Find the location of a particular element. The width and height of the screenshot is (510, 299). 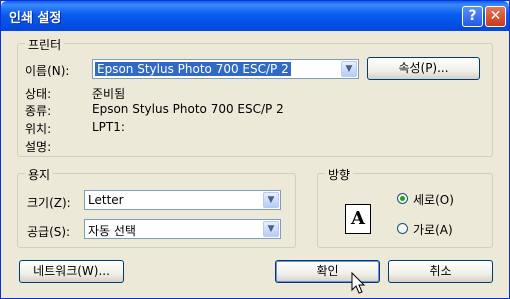

orientation-group-label: 방향 is located at coordinates (339, 174).